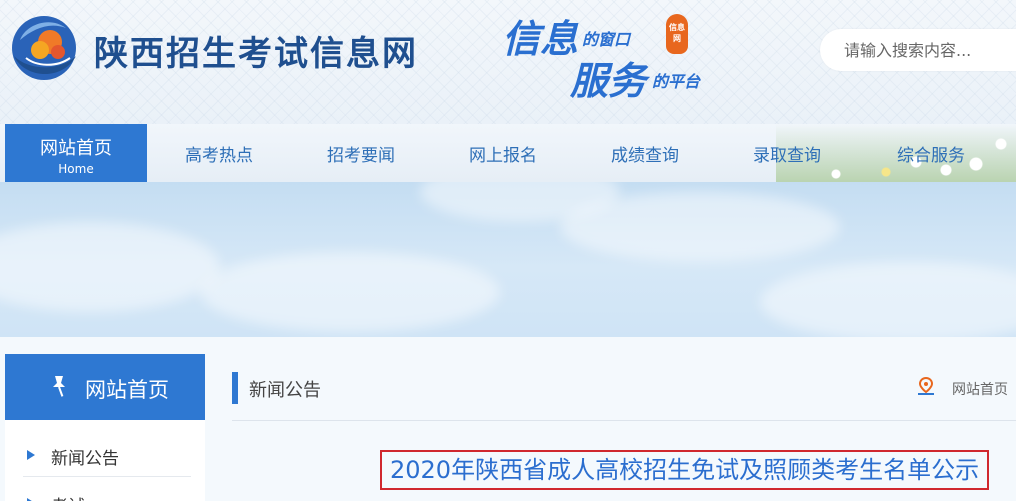 The image size is (1016, 501). I want to click on nav-home-label: 网站首页, so click(76, 148).